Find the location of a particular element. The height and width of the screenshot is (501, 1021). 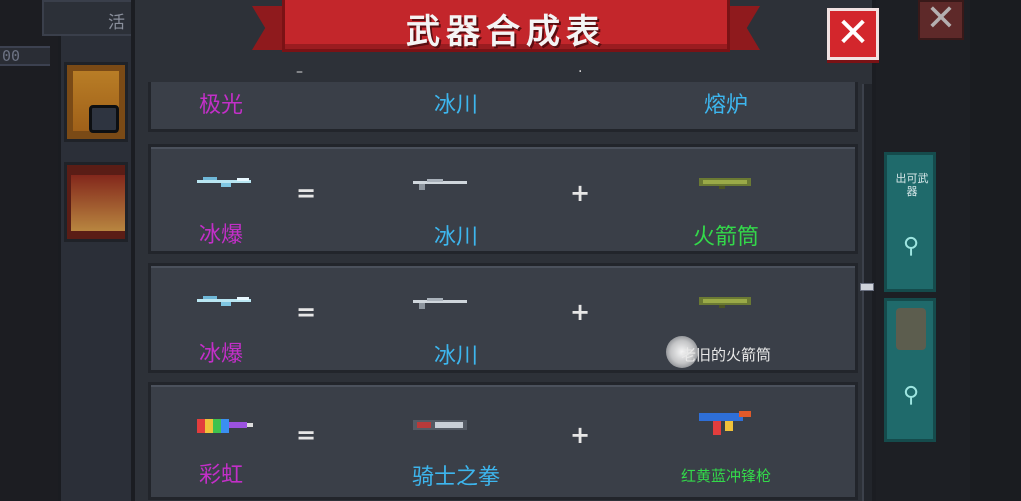

knight-fist-gun-icon is located at coordinates (440, 425).